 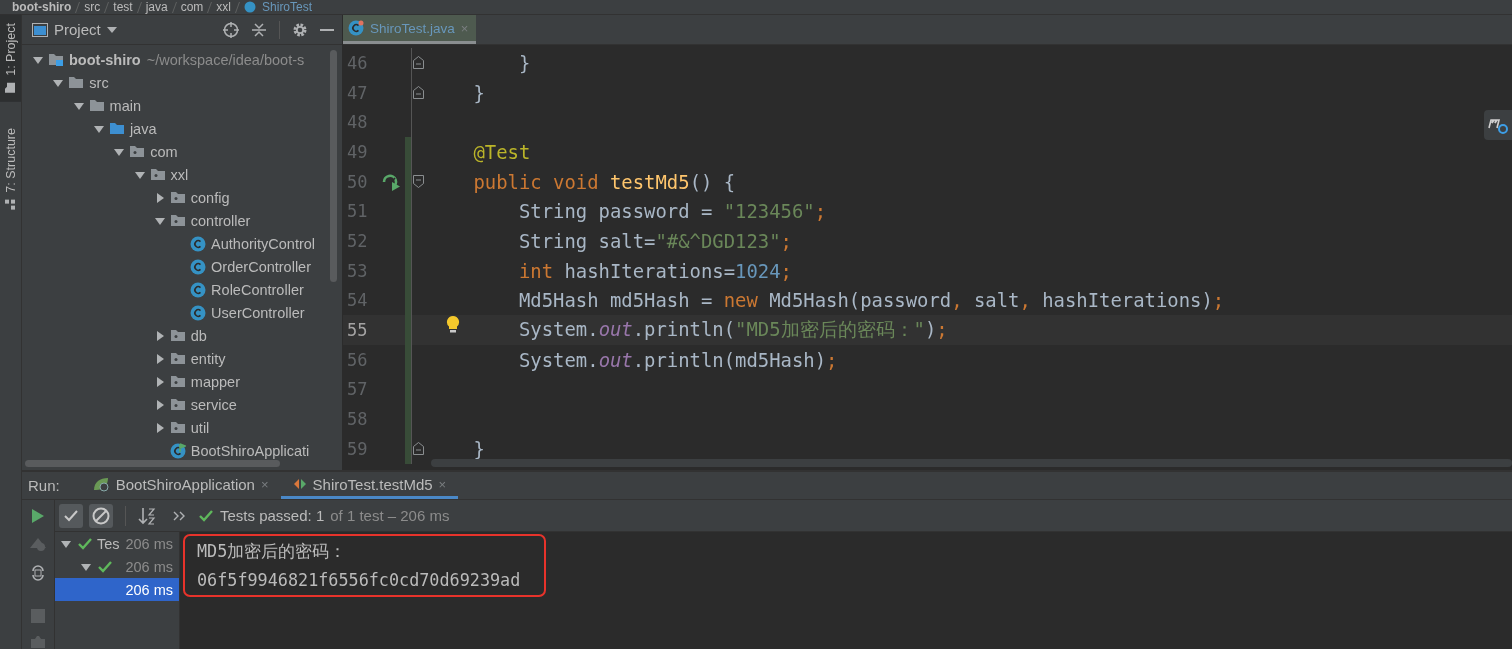 What do you see at coordinates (257, 289) in the screenshot?
I see `tree-item: RoleController` at bounding box center [257, 289].